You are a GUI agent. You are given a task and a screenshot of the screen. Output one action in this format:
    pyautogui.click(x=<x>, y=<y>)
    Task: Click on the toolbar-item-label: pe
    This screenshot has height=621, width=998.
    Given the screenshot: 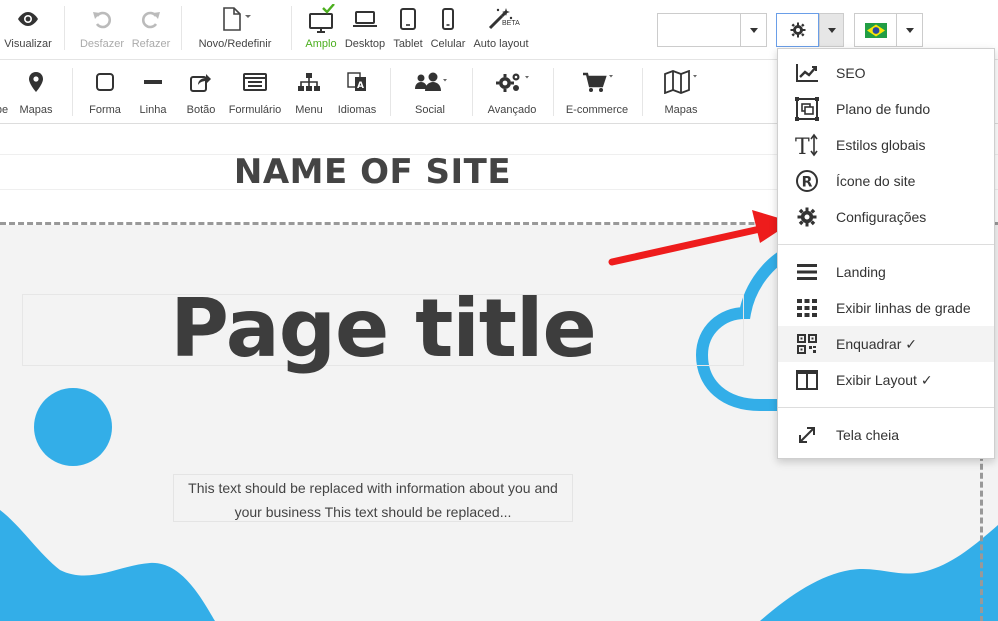 What is the action you would take?
    pyautogui.click(x=4, y=110)
    